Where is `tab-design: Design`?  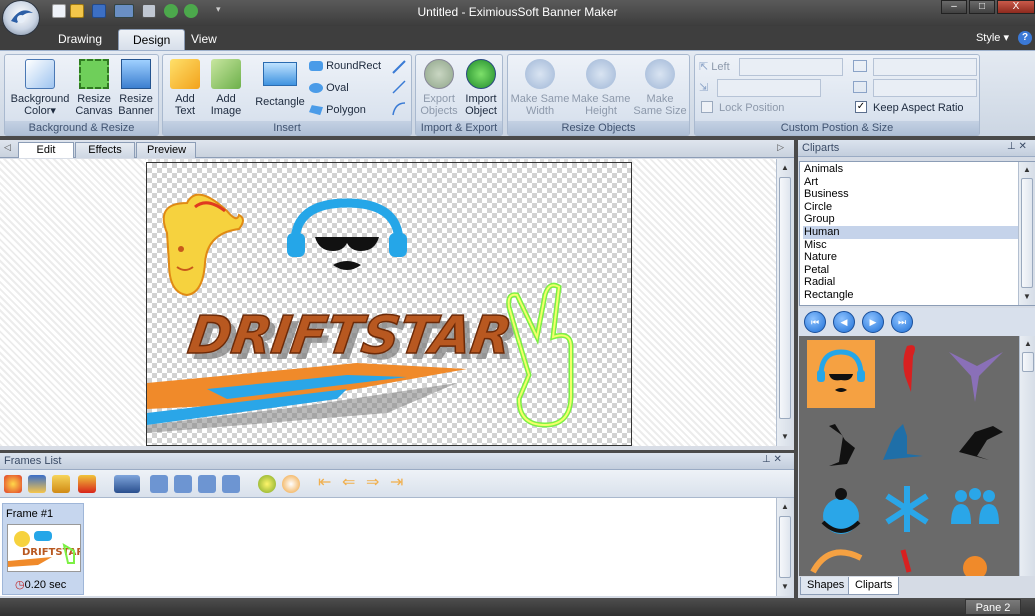
tab-design: Design is located at coordinates (152, 39).